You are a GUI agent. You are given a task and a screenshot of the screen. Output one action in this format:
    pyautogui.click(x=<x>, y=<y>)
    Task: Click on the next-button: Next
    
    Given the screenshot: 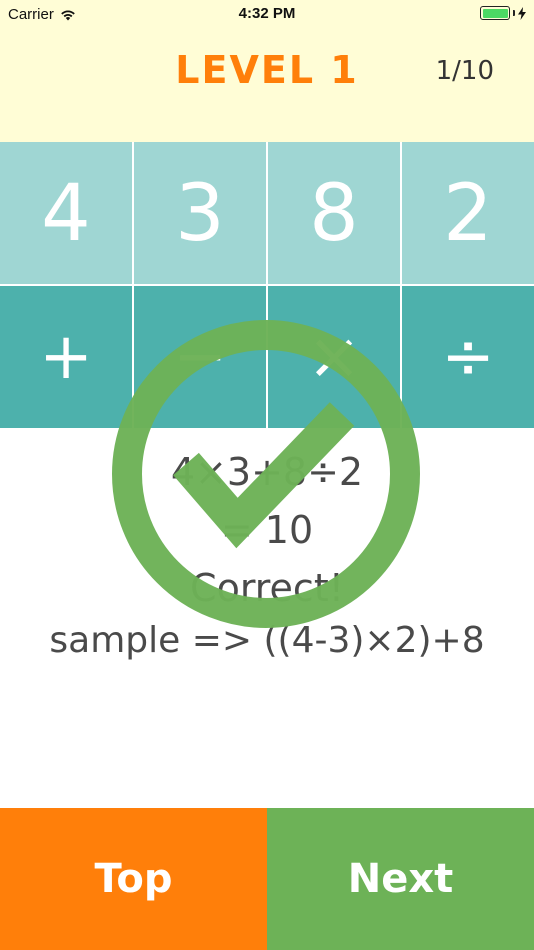 What is the action you would take?
    pyautogui.click(x=400, y=879)
    